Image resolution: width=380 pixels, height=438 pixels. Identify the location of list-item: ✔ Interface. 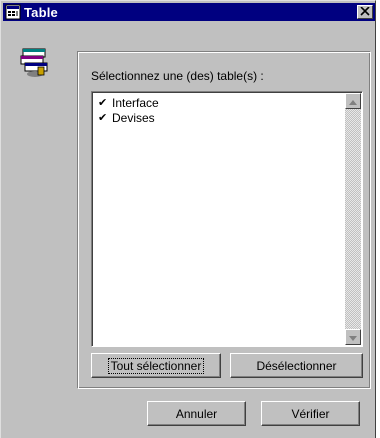
(128, 103).